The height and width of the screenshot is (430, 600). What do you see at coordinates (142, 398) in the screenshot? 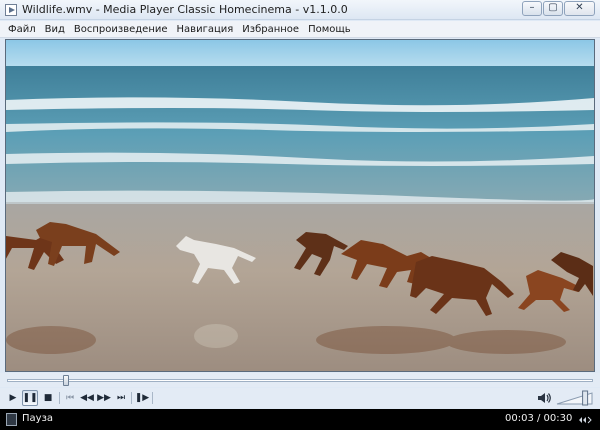
I see `frame-step-button: ❚▶` at bounding box center [142, 398].